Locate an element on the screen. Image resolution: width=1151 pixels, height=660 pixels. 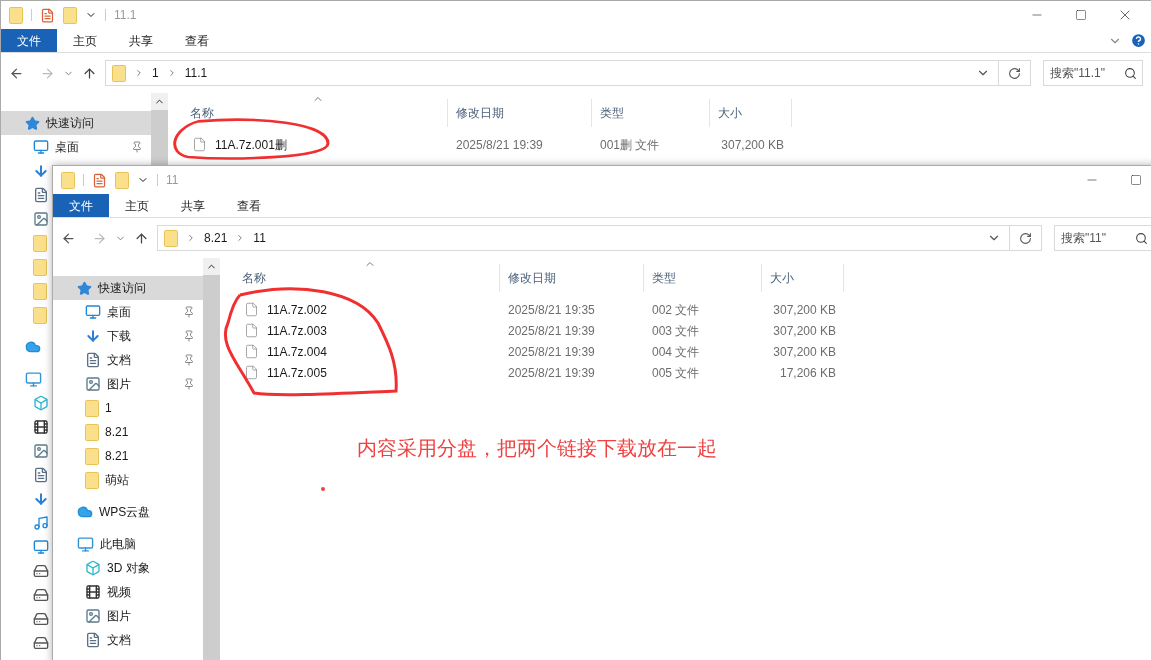
window-title: 11.1 is located at coordinates (125, 15).